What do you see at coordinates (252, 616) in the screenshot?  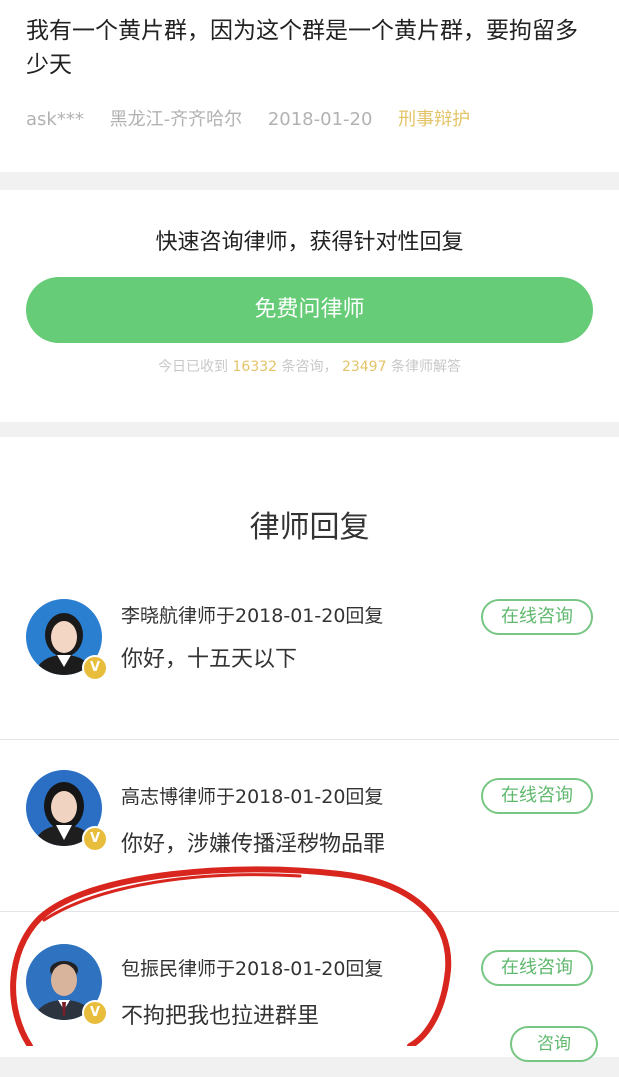 I see `reply-byline: 李晓航律师于2018-01-20回复` at bounding box center [252, 616].